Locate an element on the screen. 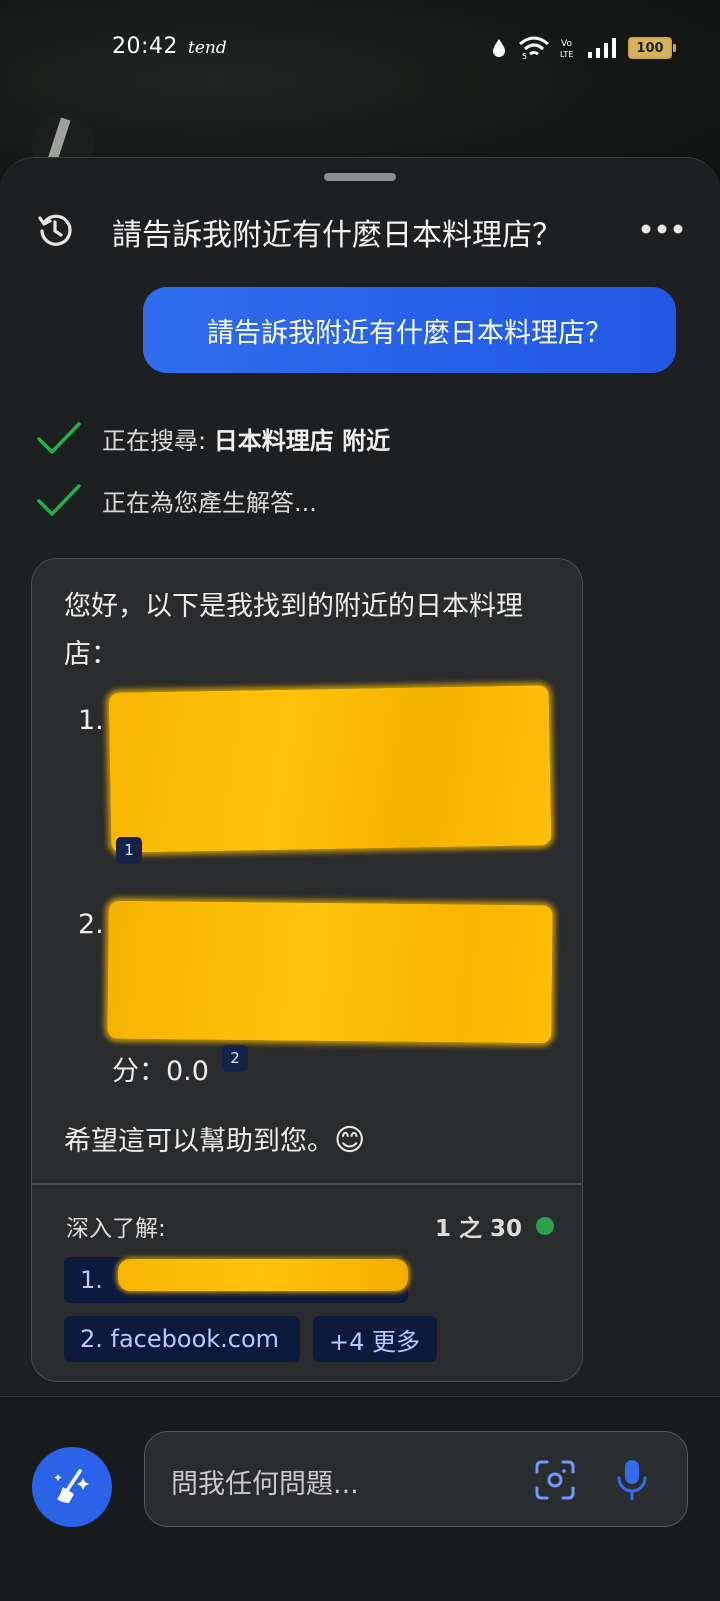 This screenshot has height=1601, width=720. svg-text: 5 is located at coordinates (524, 56).